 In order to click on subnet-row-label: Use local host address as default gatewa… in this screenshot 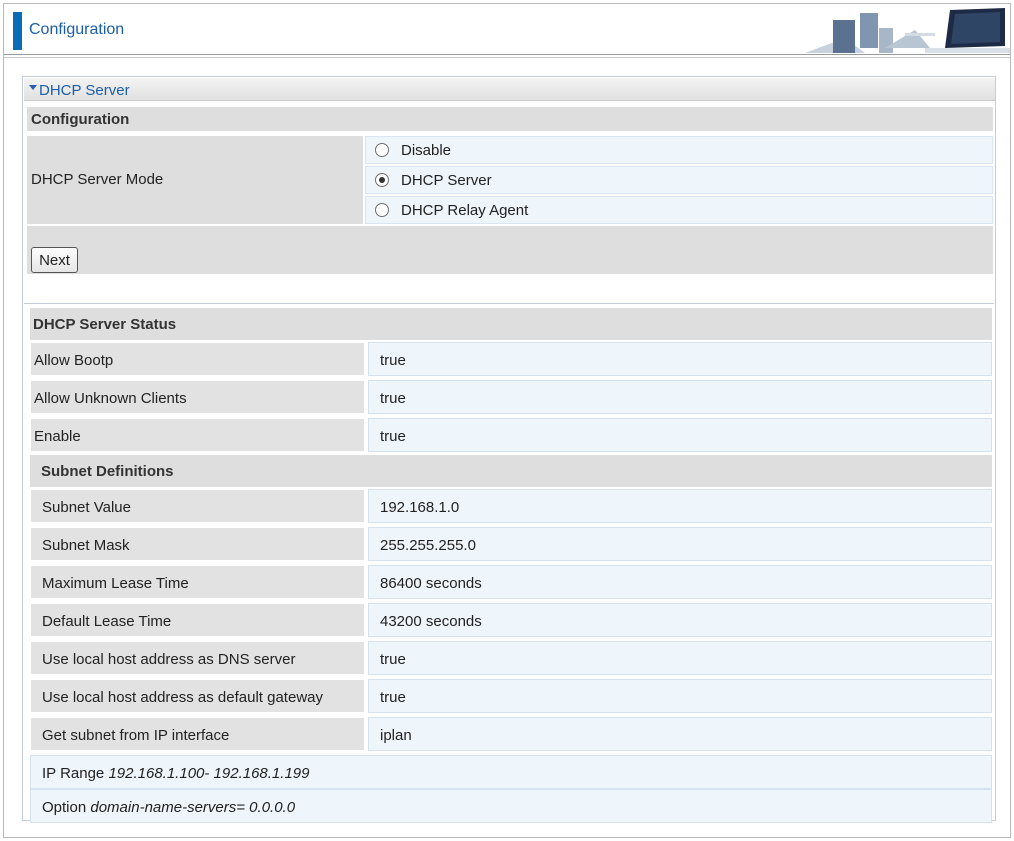, I will do `click(197, 696)`.